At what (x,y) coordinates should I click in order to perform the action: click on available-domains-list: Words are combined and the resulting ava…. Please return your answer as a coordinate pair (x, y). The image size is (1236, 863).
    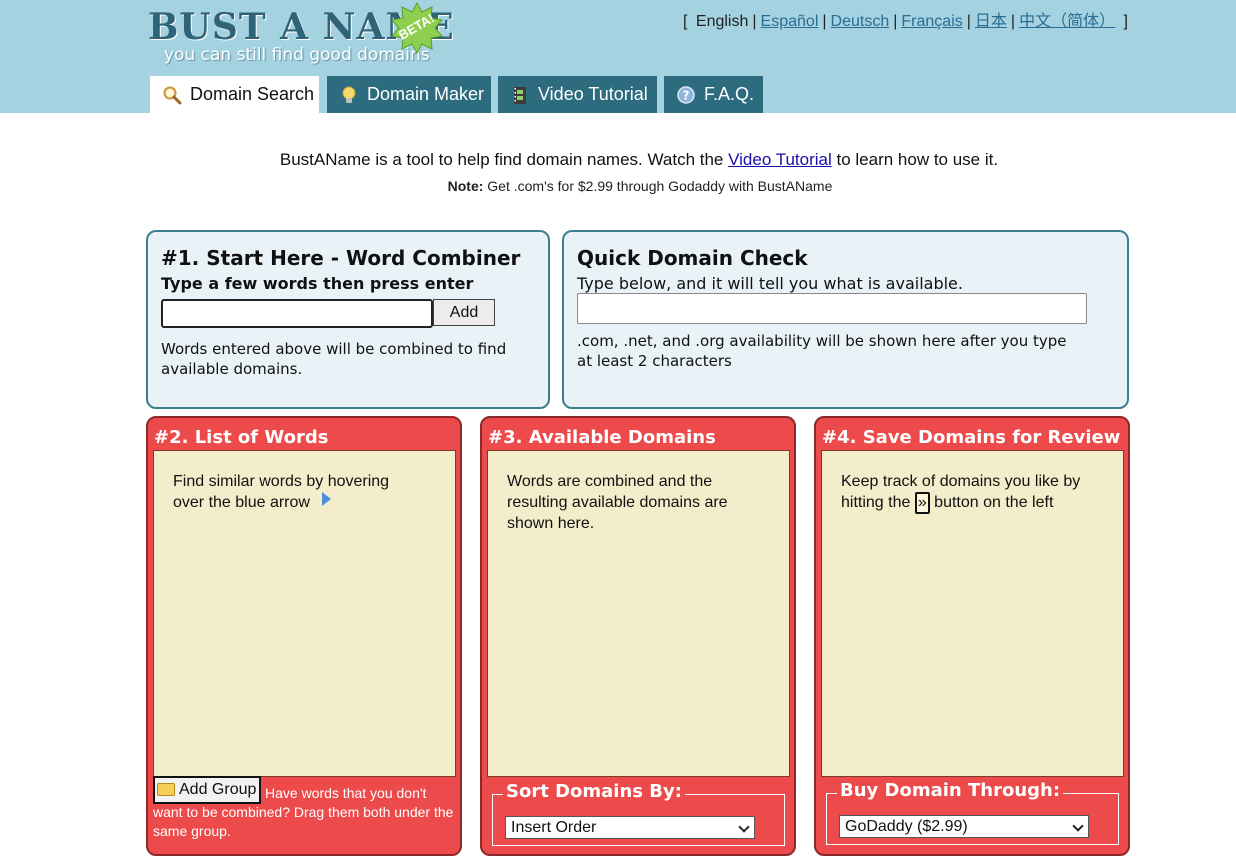
    Looking at the image, I should click on (638, 613).